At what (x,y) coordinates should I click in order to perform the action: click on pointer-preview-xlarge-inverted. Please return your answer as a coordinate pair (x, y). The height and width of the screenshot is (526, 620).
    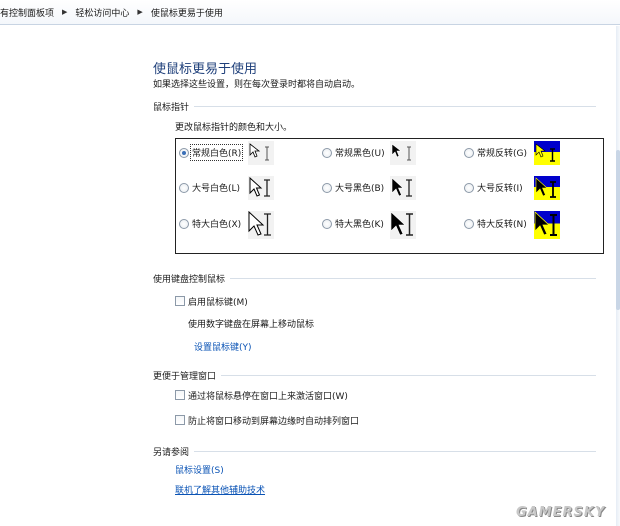
    Looking at the image, I should click on (547, 225).